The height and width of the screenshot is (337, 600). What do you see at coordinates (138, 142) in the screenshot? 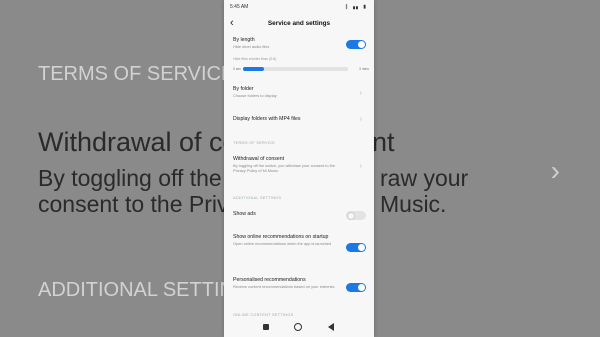
I see `bg-withdrawal-title: Withdrawal of co` at bounding box center [138, 142].